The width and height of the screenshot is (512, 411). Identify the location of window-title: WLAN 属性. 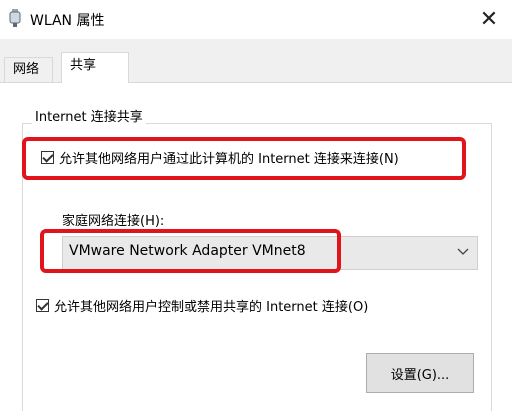
(67, 21).